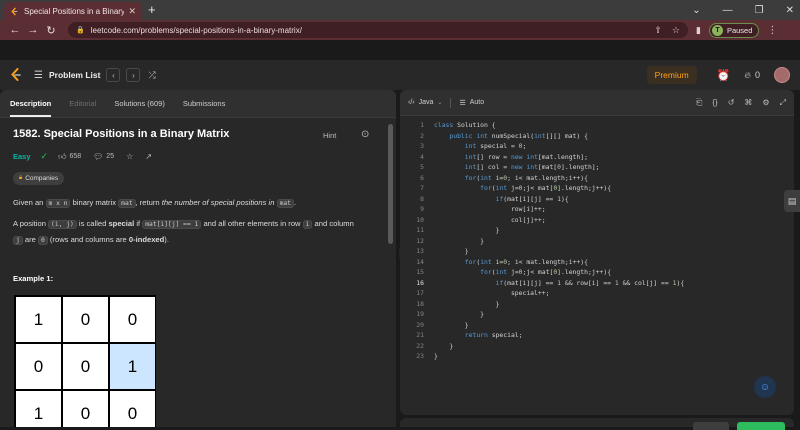 This screenshot has height=430, width=800. Describe the element at coordinates (420, 303) in the screenshot. I see `line-number: 18` at that location.